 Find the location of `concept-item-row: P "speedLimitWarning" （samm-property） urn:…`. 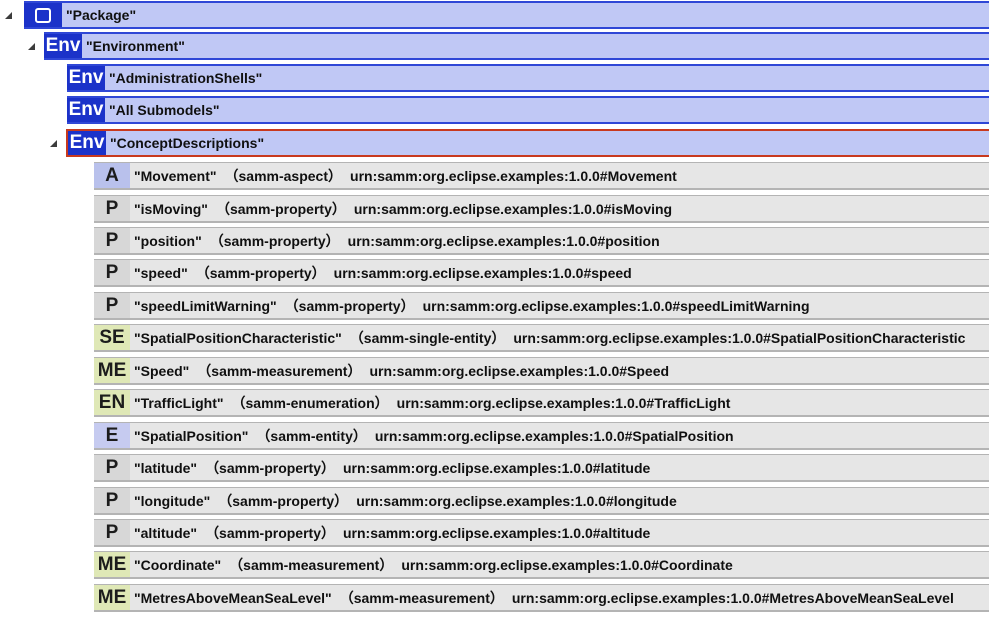

concept-item-row: P "speedLimitWarning" （samm-property） urn:… is located at coordinates (494, 306).